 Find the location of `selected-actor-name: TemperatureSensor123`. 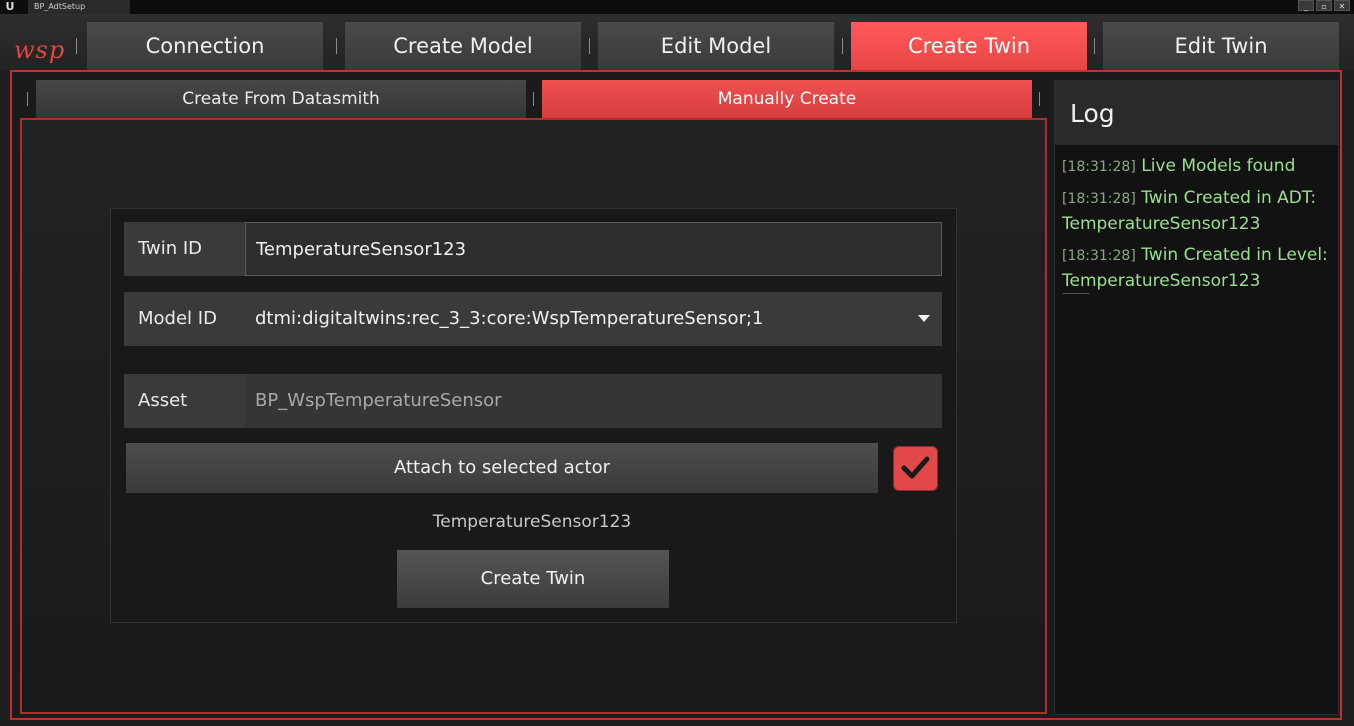

selected-actor-name: TemperatureSensor123 is located at coordinates (532, 522).